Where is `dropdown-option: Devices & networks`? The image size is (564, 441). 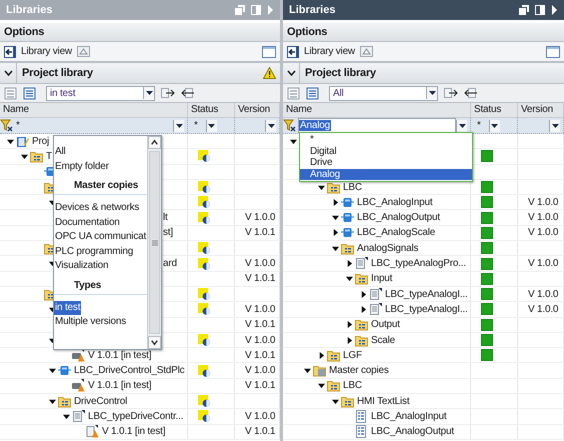 dropdown-option: Devices & networks is located at coordinates (100, 208).